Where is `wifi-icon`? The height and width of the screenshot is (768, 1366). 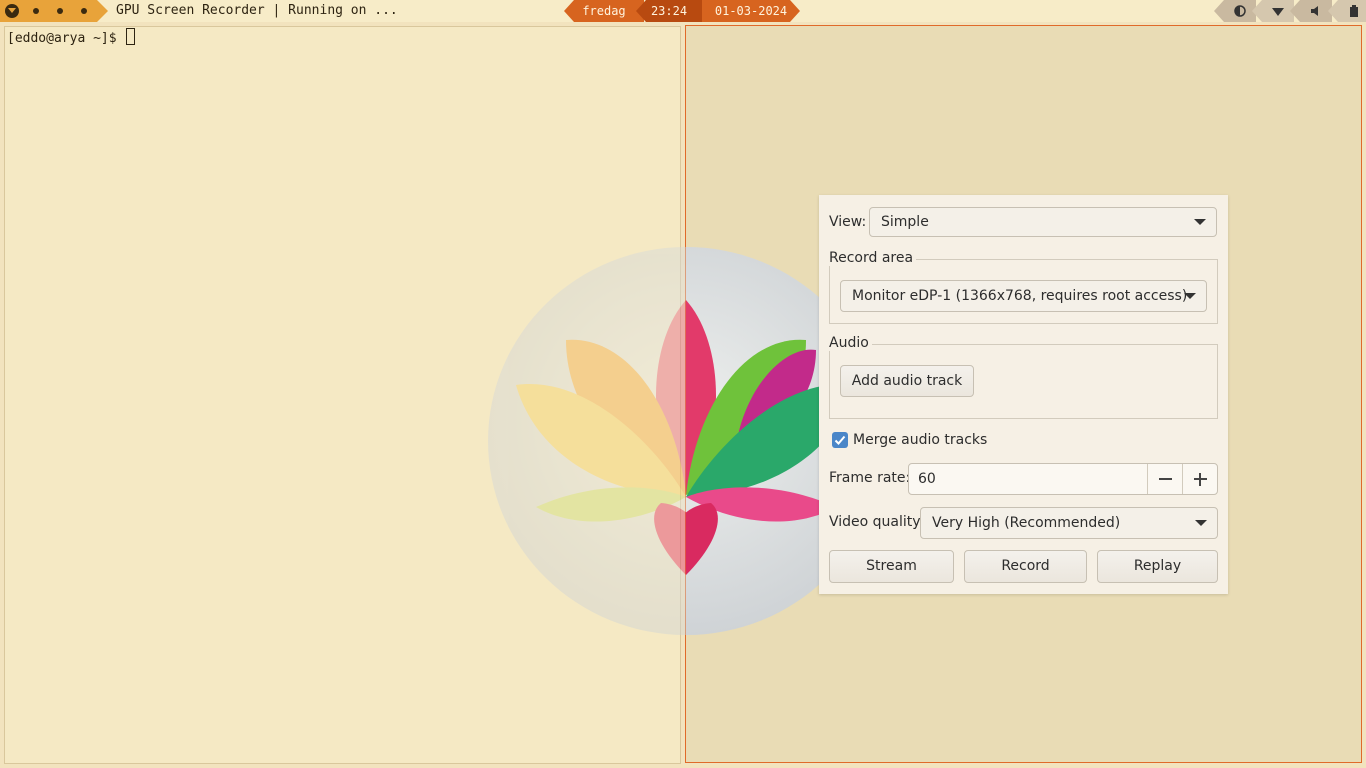
wifi-icon is located at coordinates (1278, 12).